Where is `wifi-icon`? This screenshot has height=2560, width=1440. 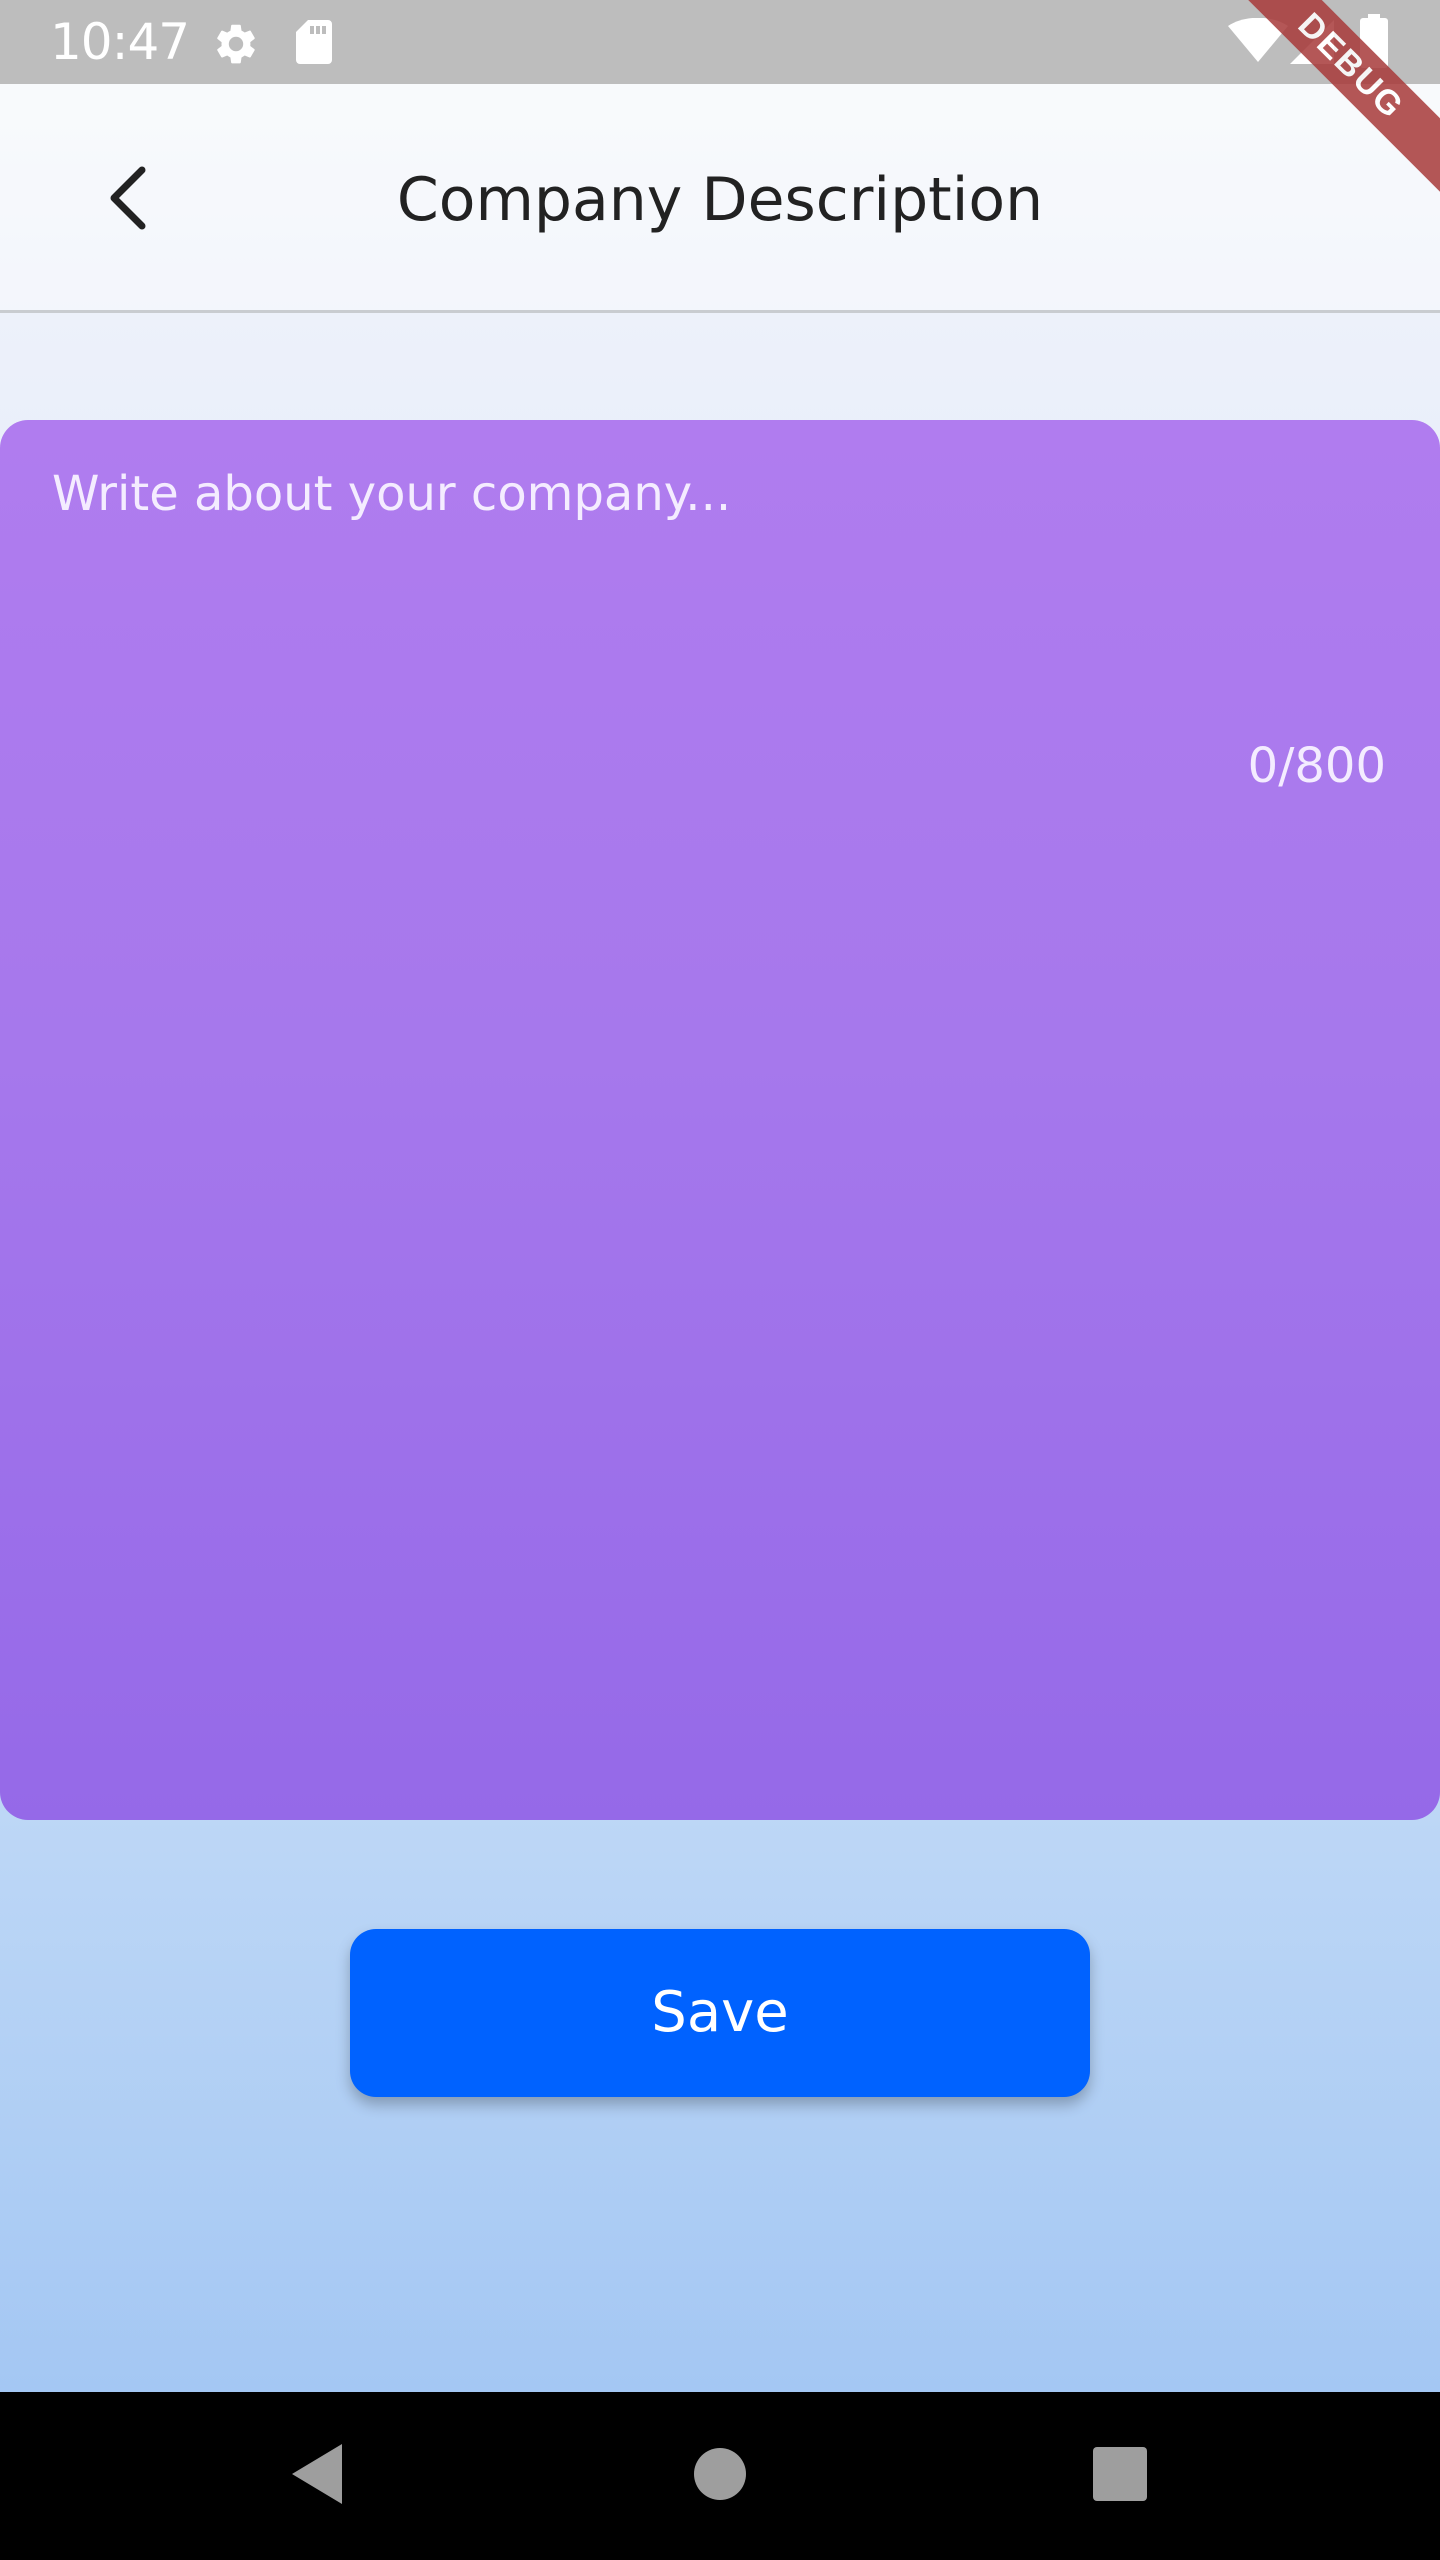
wifi-icon is located at coordinates (1258, 40).